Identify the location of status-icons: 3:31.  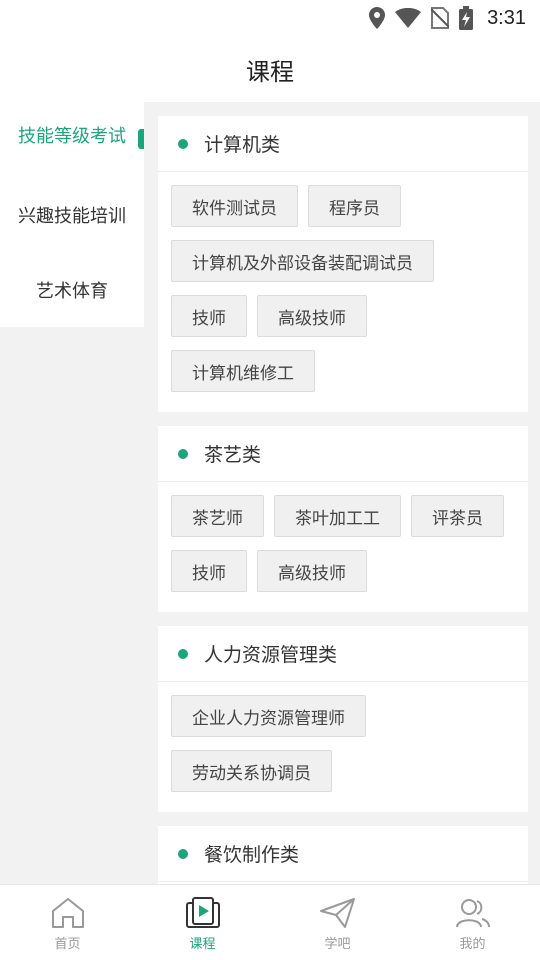
(447, 18).